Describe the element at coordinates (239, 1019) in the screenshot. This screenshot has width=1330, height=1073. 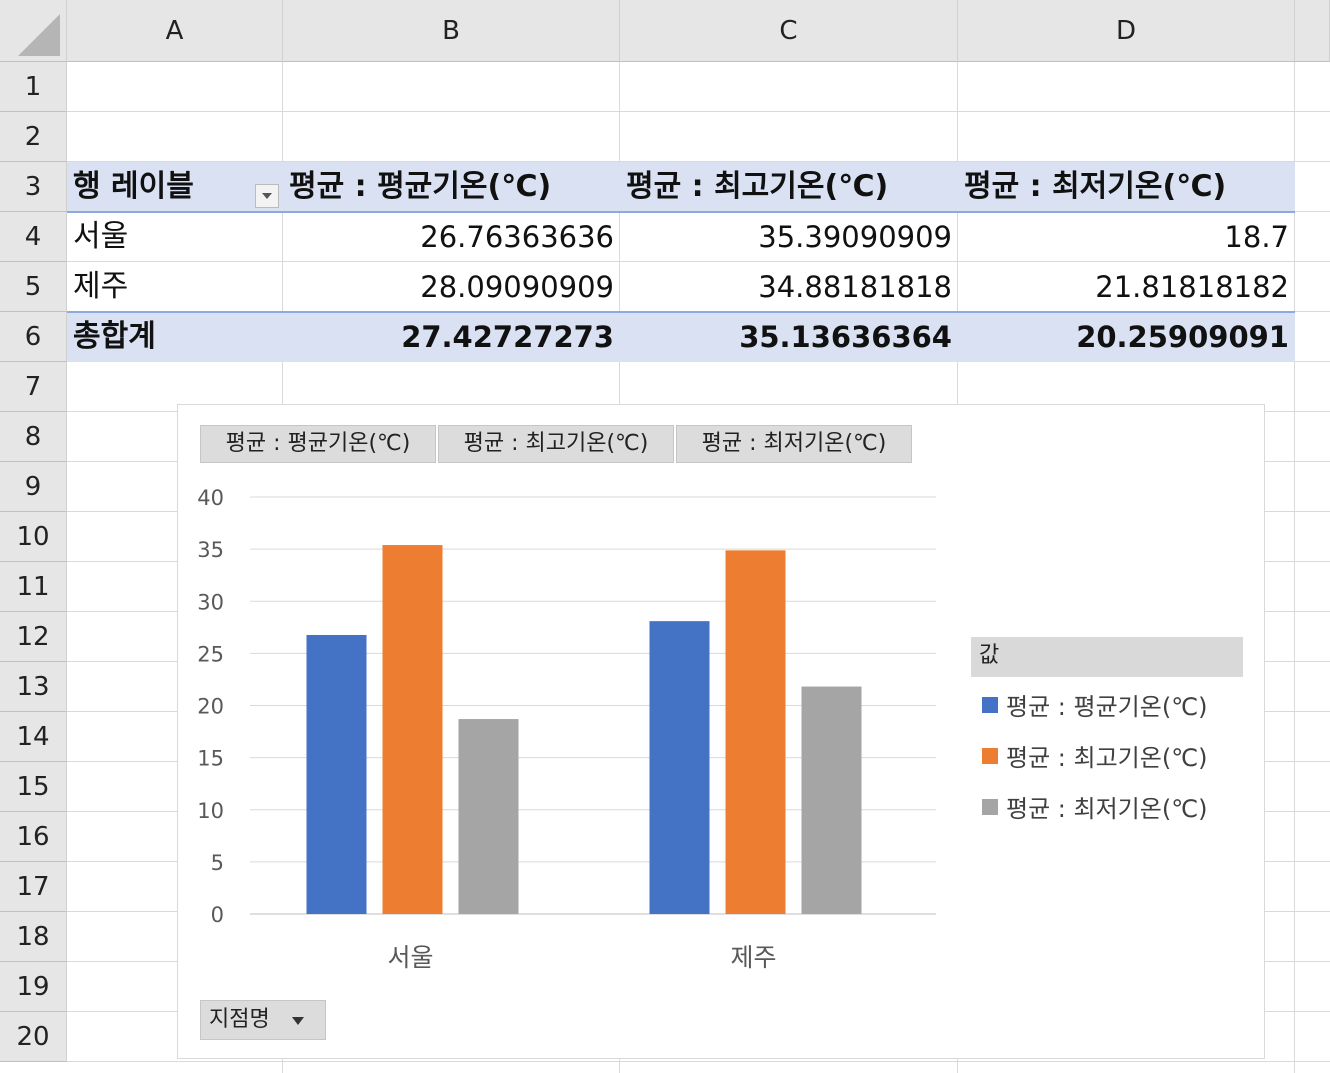
I see `axis-field-label: 지점명` at that location.